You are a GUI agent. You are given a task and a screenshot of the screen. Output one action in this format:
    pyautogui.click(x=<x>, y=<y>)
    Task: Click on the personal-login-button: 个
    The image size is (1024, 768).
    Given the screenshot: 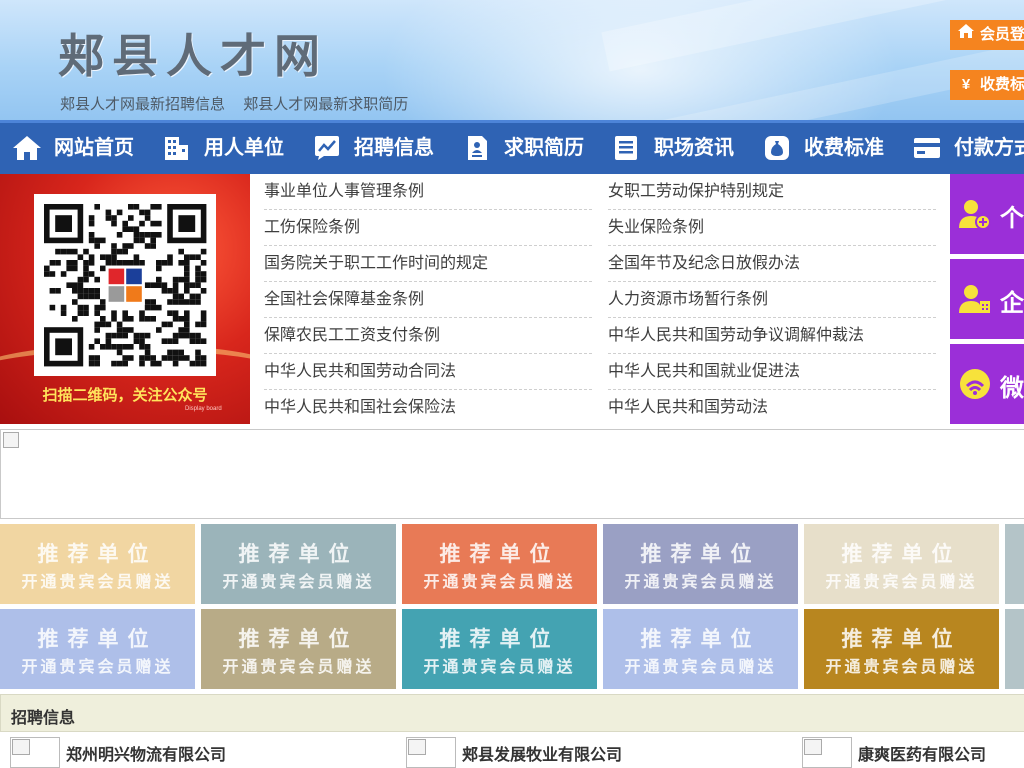 What is the action you would take?
    pyautogui.click(x=987, y=214)
    